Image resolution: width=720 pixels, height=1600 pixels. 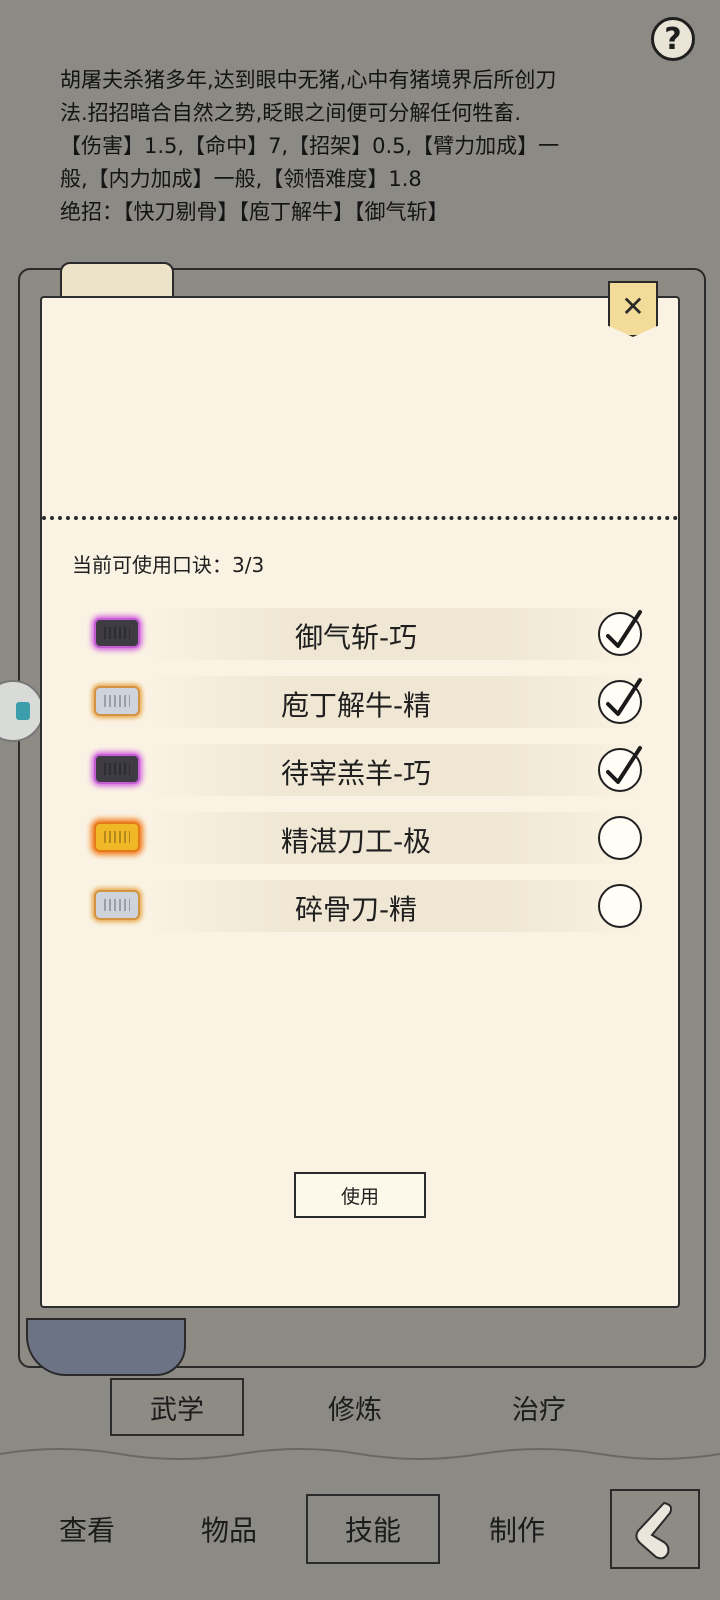 I want to click on skill-row: 御气斩-巧, so click(x=366, y=634).